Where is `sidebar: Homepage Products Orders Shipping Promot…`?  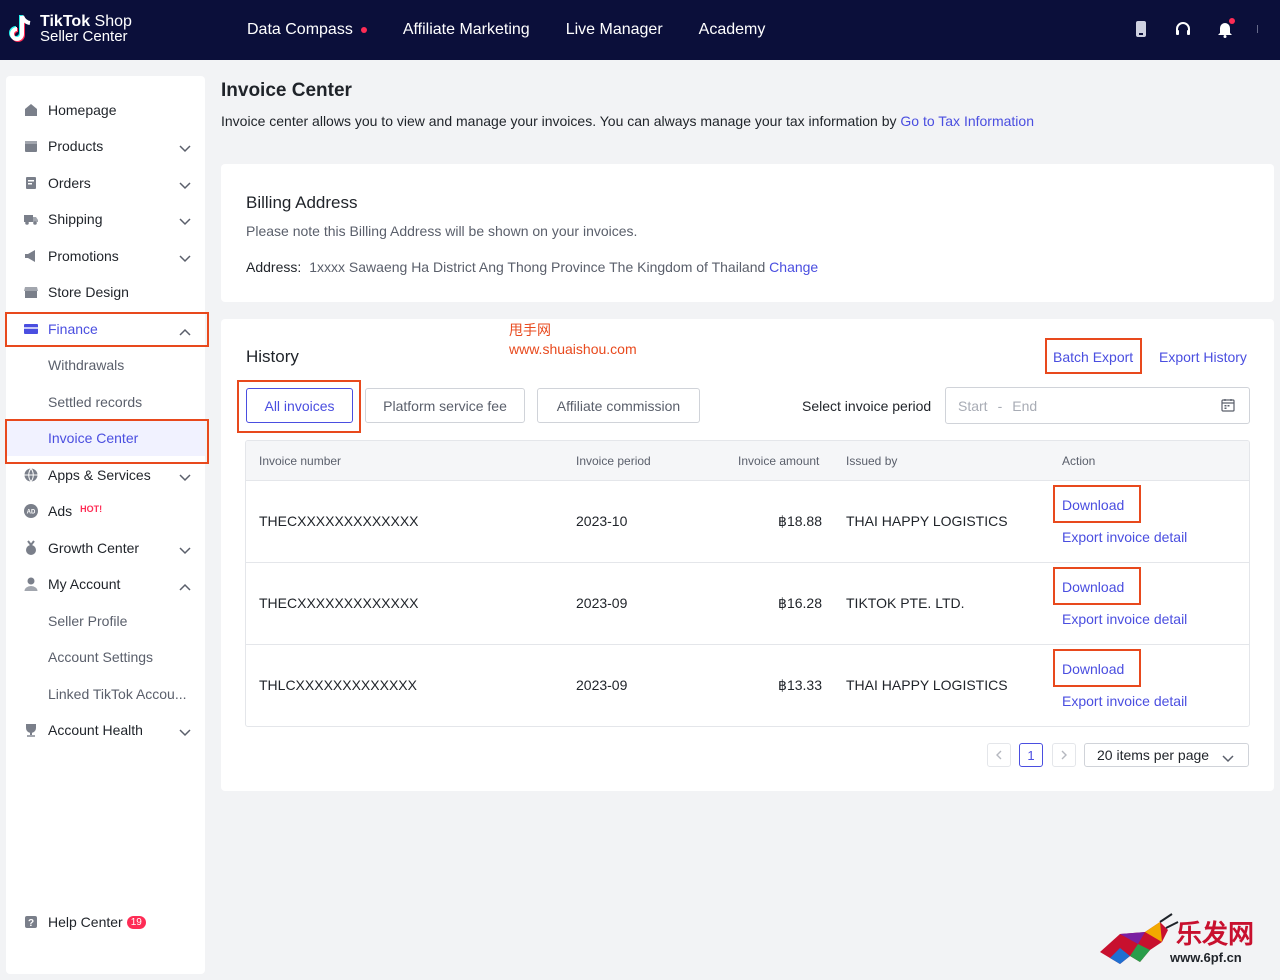 sidebar: Homepage Products Orders Shipping Promot… is located at coordinates (105, 525).